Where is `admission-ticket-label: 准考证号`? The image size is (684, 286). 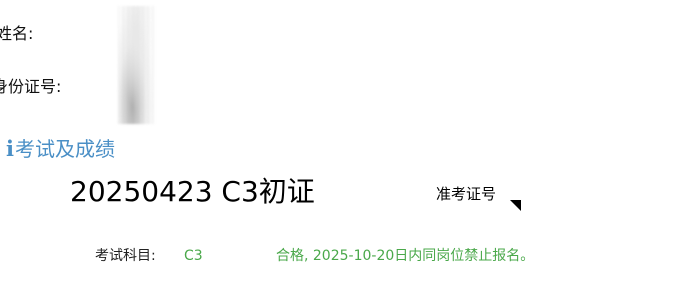 admission-ticket-label: 准考证号 is located at coordinates (466, 194).